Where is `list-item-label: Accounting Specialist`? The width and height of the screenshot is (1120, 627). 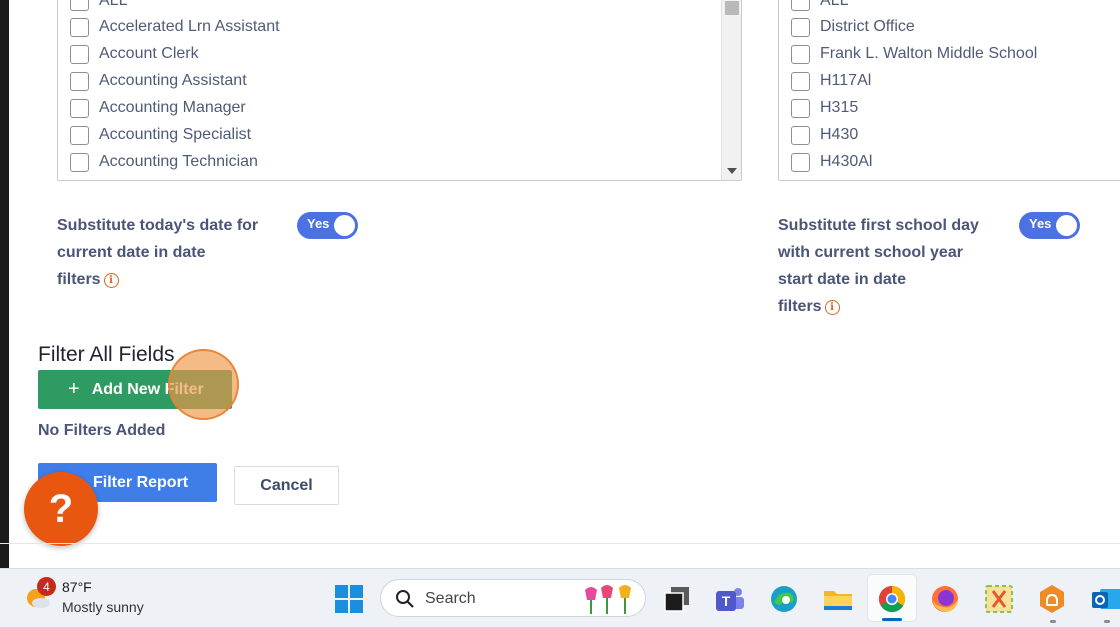 list-item-label: Accounting Specialist is located at coordinates (175, 134).